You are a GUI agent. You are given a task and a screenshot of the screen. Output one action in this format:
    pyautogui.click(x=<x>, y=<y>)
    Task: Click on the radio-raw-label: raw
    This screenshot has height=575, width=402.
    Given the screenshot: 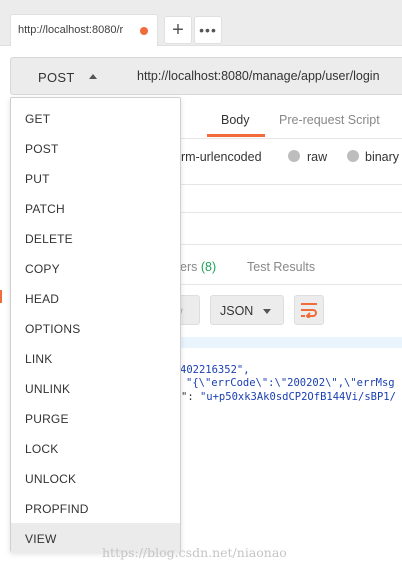 What is the action you would take?
    pyautogui.click(x=317, y=157)
    